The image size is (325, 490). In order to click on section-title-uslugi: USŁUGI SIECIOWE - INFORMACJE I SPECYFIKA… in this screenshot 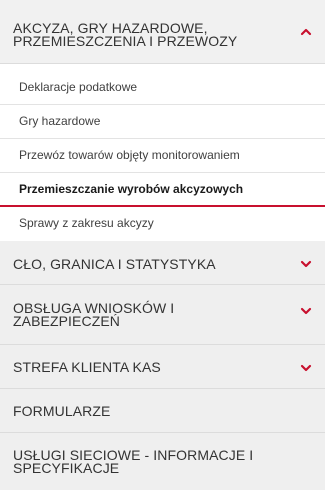, I will do `click(133, 462)`.